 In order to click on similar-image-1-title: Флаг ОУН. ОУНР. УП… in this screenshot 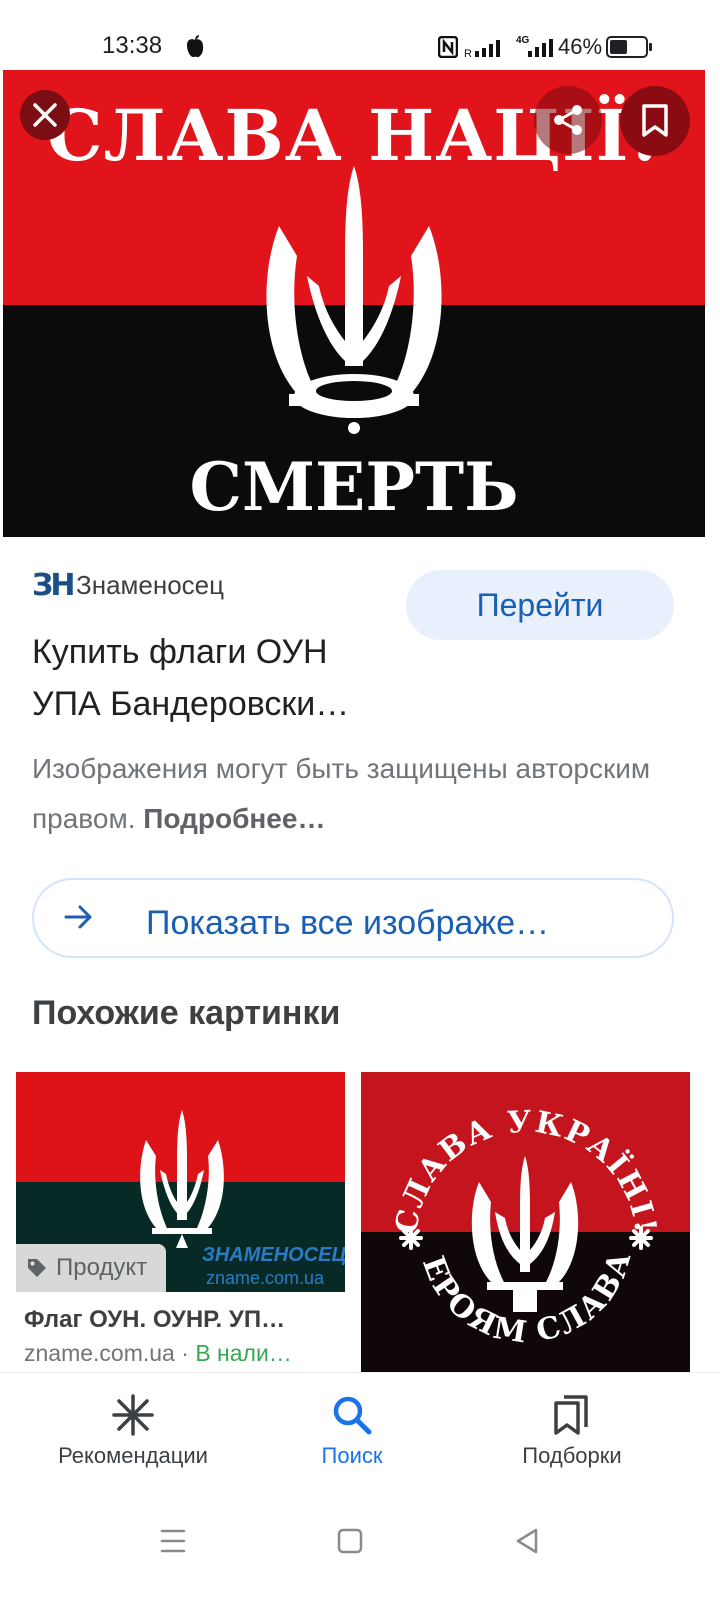, I will do `click(184, 1320)`.